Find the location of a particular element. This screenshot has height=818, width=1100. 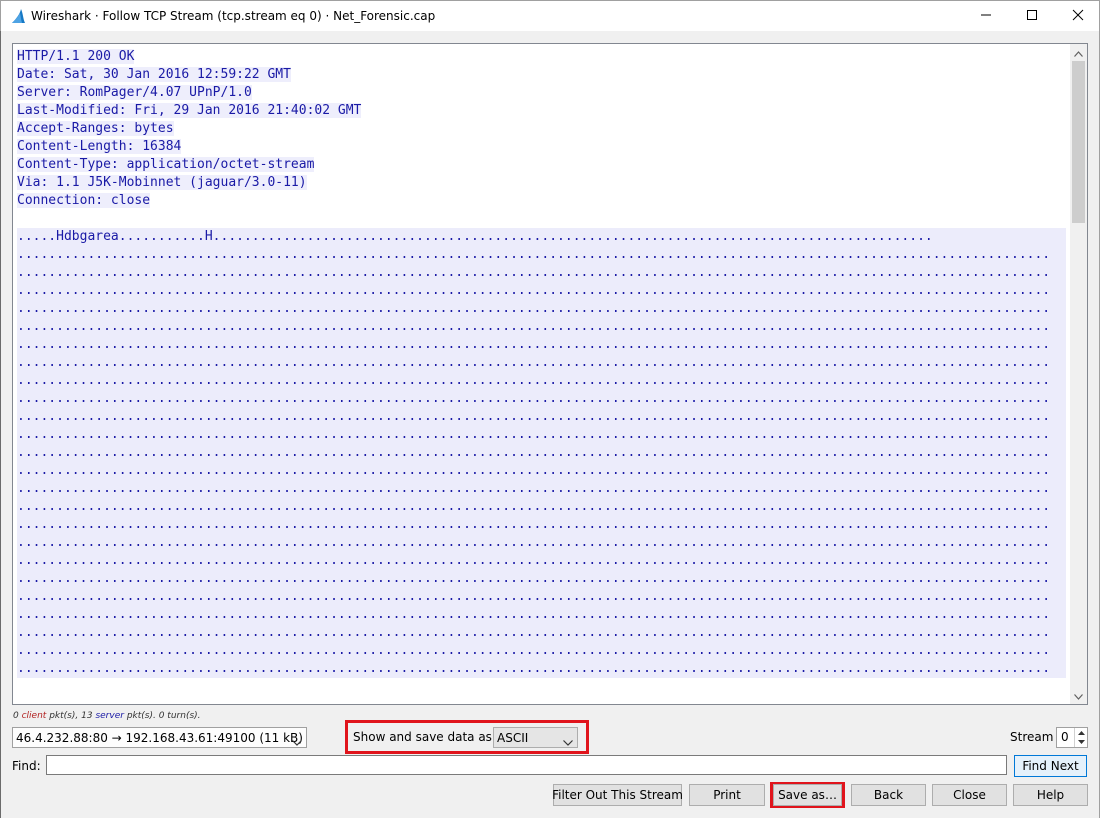

stream-line: Content-Length: 16384 is located at coordinates (99, 146).